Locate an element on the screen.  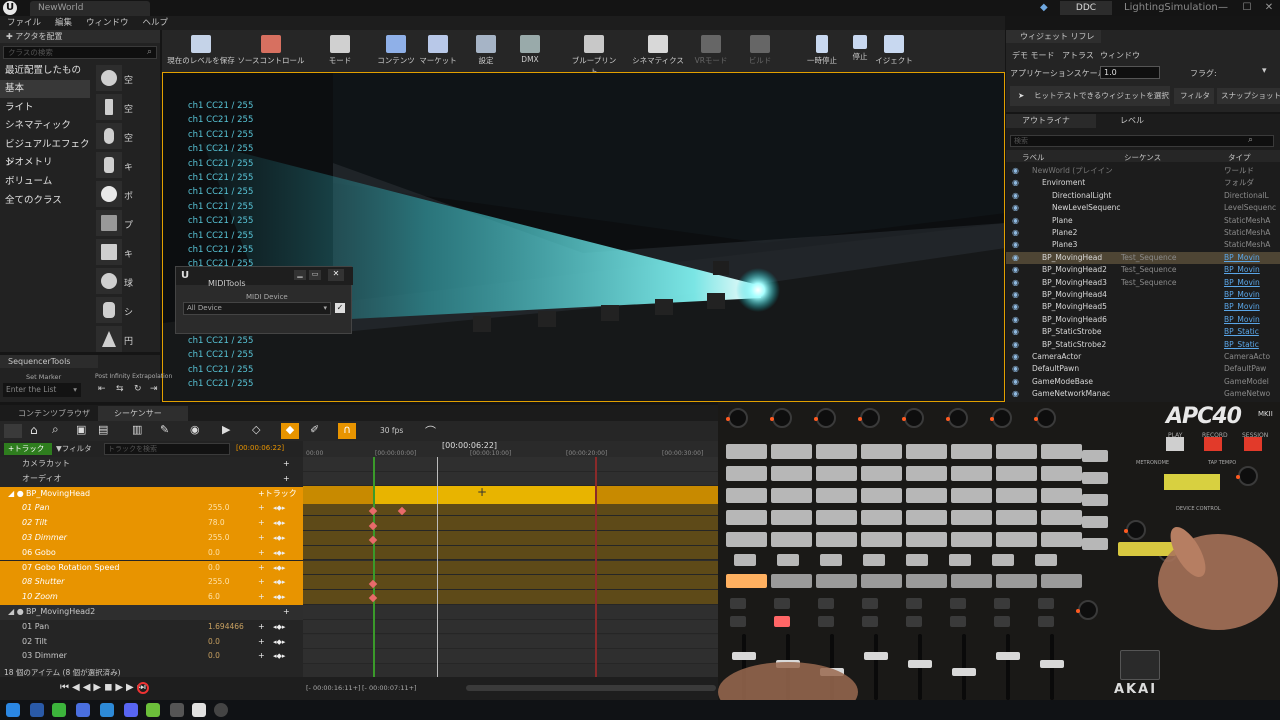
app-scale-input: 1.0 is located at coordinates (1130, 72).